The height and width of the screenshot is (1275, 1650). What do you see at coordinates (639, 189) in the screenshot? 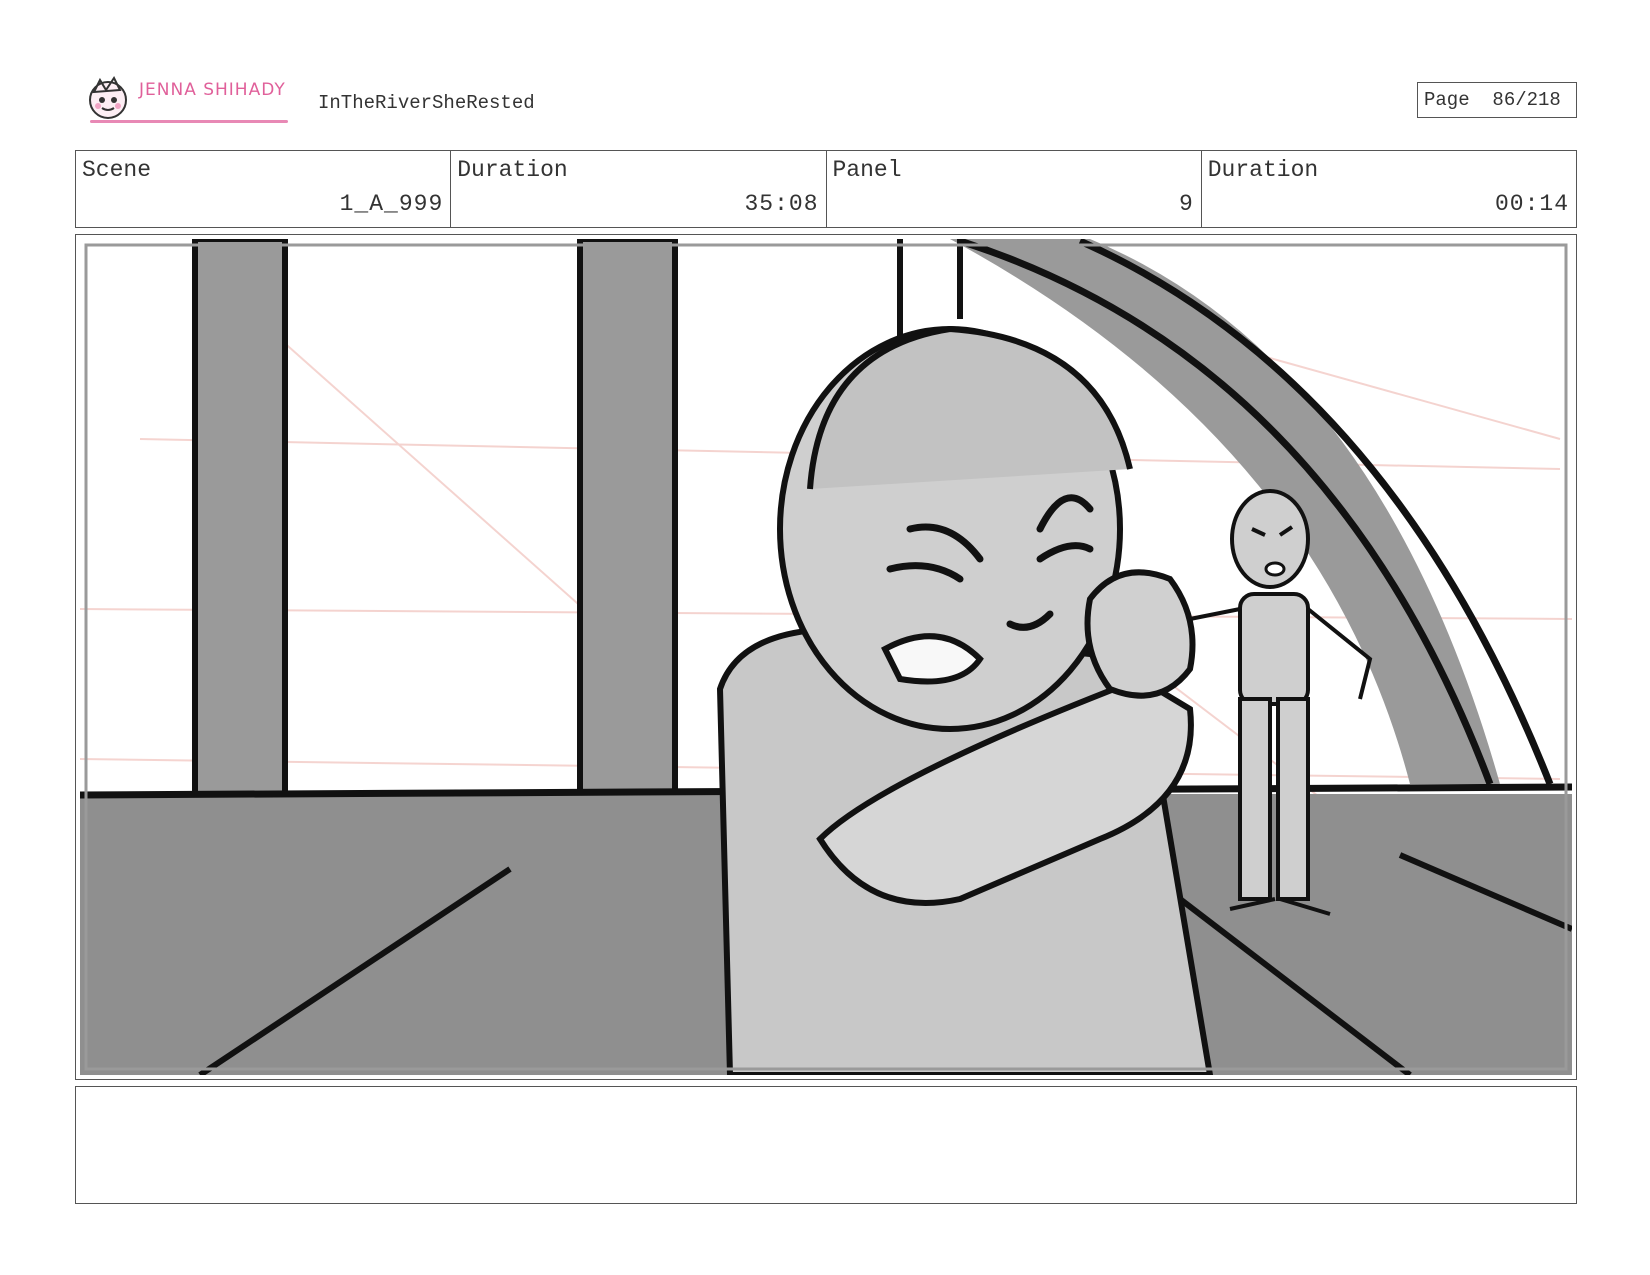
I see `scene-duration-cell: Duration 35:08` at bounding box center [639, 189].